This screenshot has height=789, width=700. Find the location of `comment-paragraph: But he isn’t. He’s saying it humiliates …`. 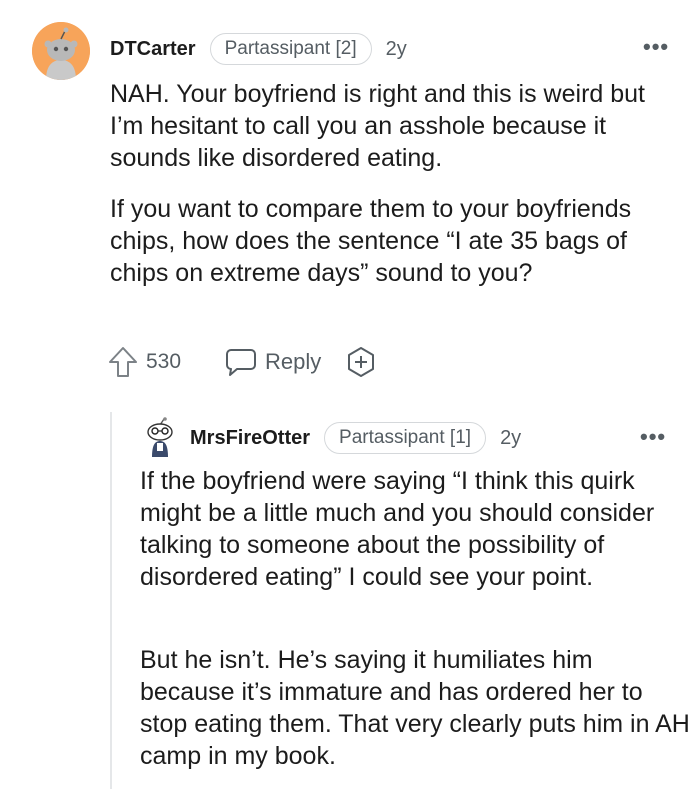

comment-paragraph: But he isn’t. He’s saying it humiliates … is located at coordinates (415, 708).